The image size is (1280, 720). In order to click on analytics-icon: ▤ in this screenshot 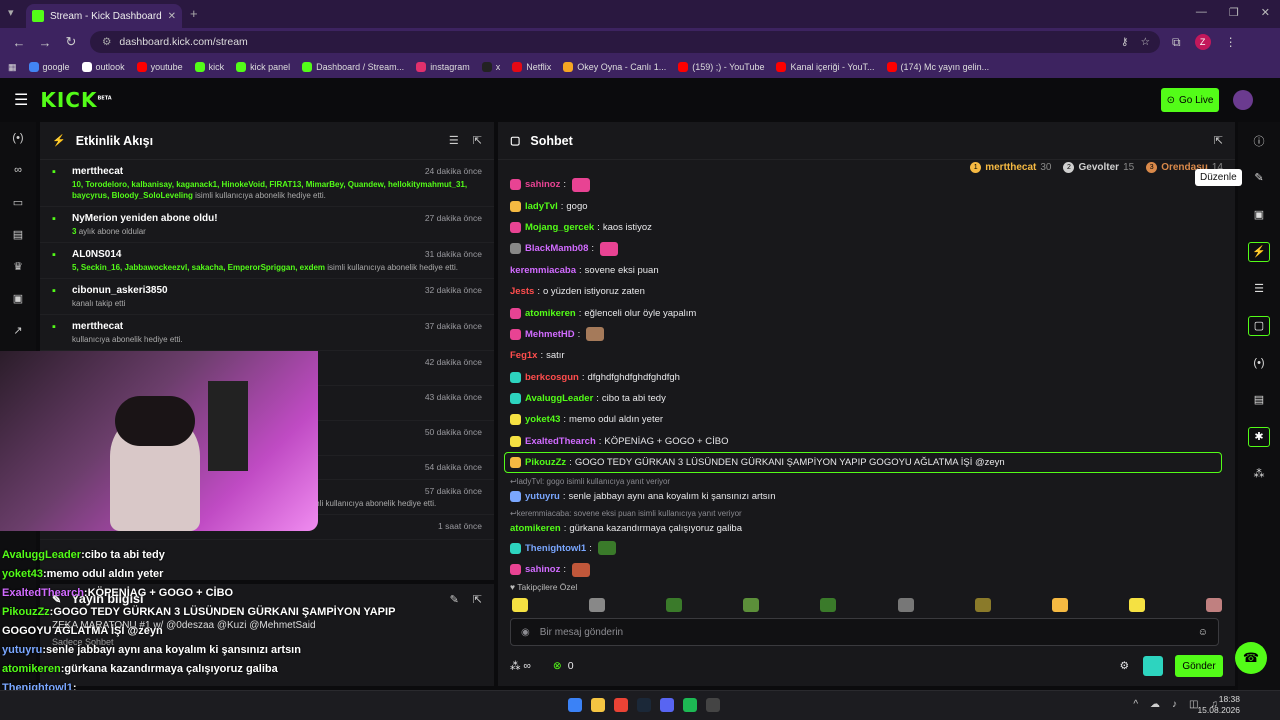, I will do `click(18, 234)`.